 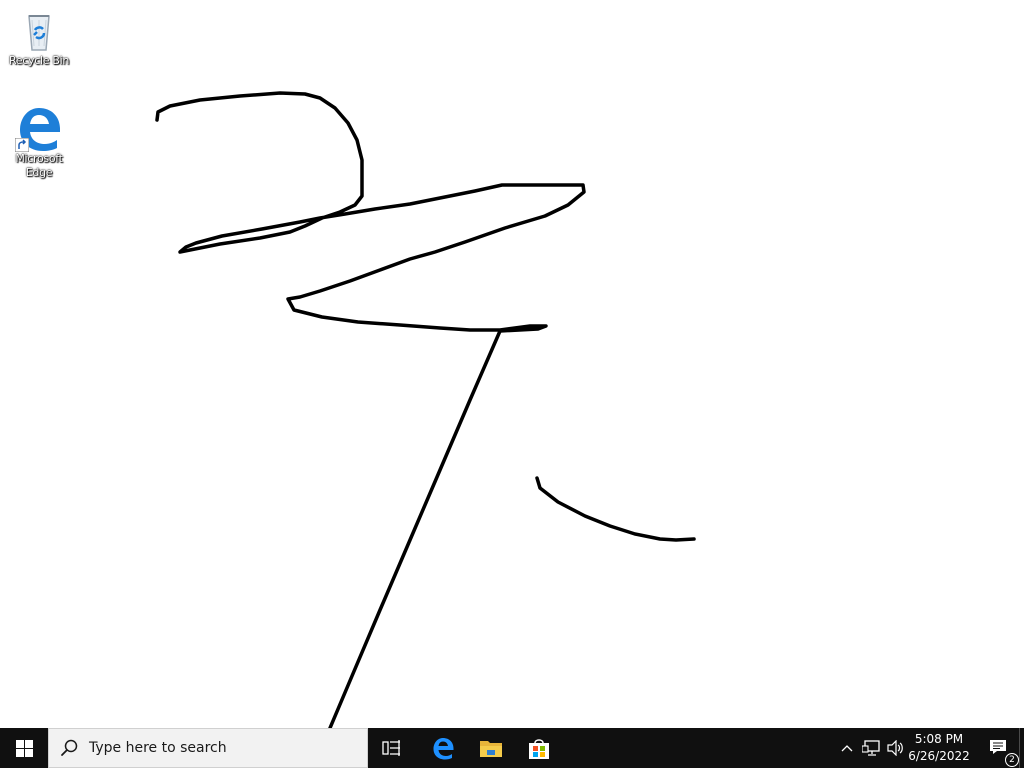 What do you see at coordinates (415, 528) in the screenshot?
I see `drawing-stroke-diagonal` at bounding box center [415, 528].